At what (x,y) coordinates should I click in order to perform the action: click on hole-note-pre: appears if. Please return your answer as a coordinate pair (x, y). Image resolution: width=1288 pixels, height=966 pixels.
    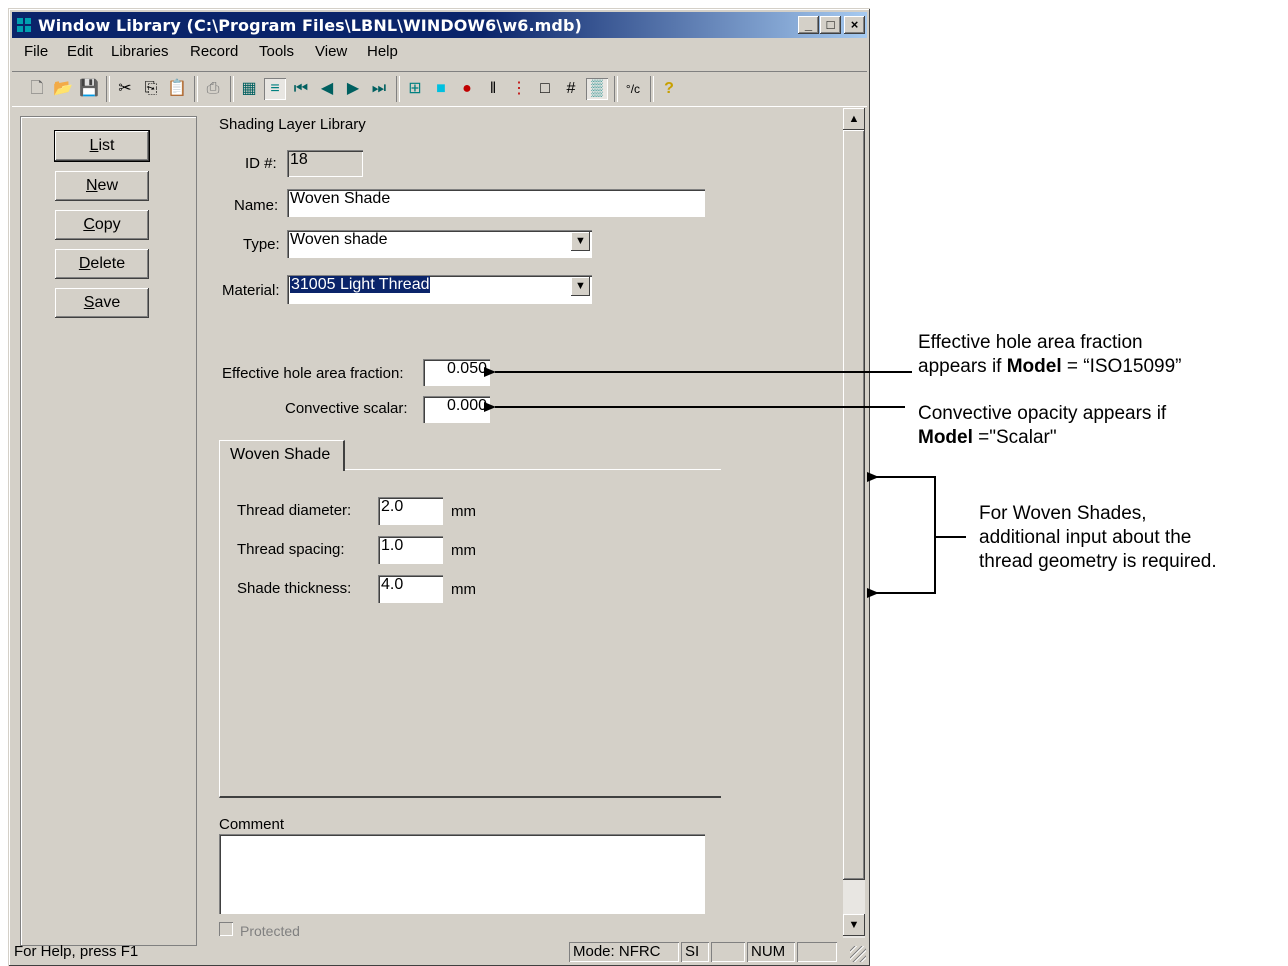
    Looking at the image, I should click on (962, 366).